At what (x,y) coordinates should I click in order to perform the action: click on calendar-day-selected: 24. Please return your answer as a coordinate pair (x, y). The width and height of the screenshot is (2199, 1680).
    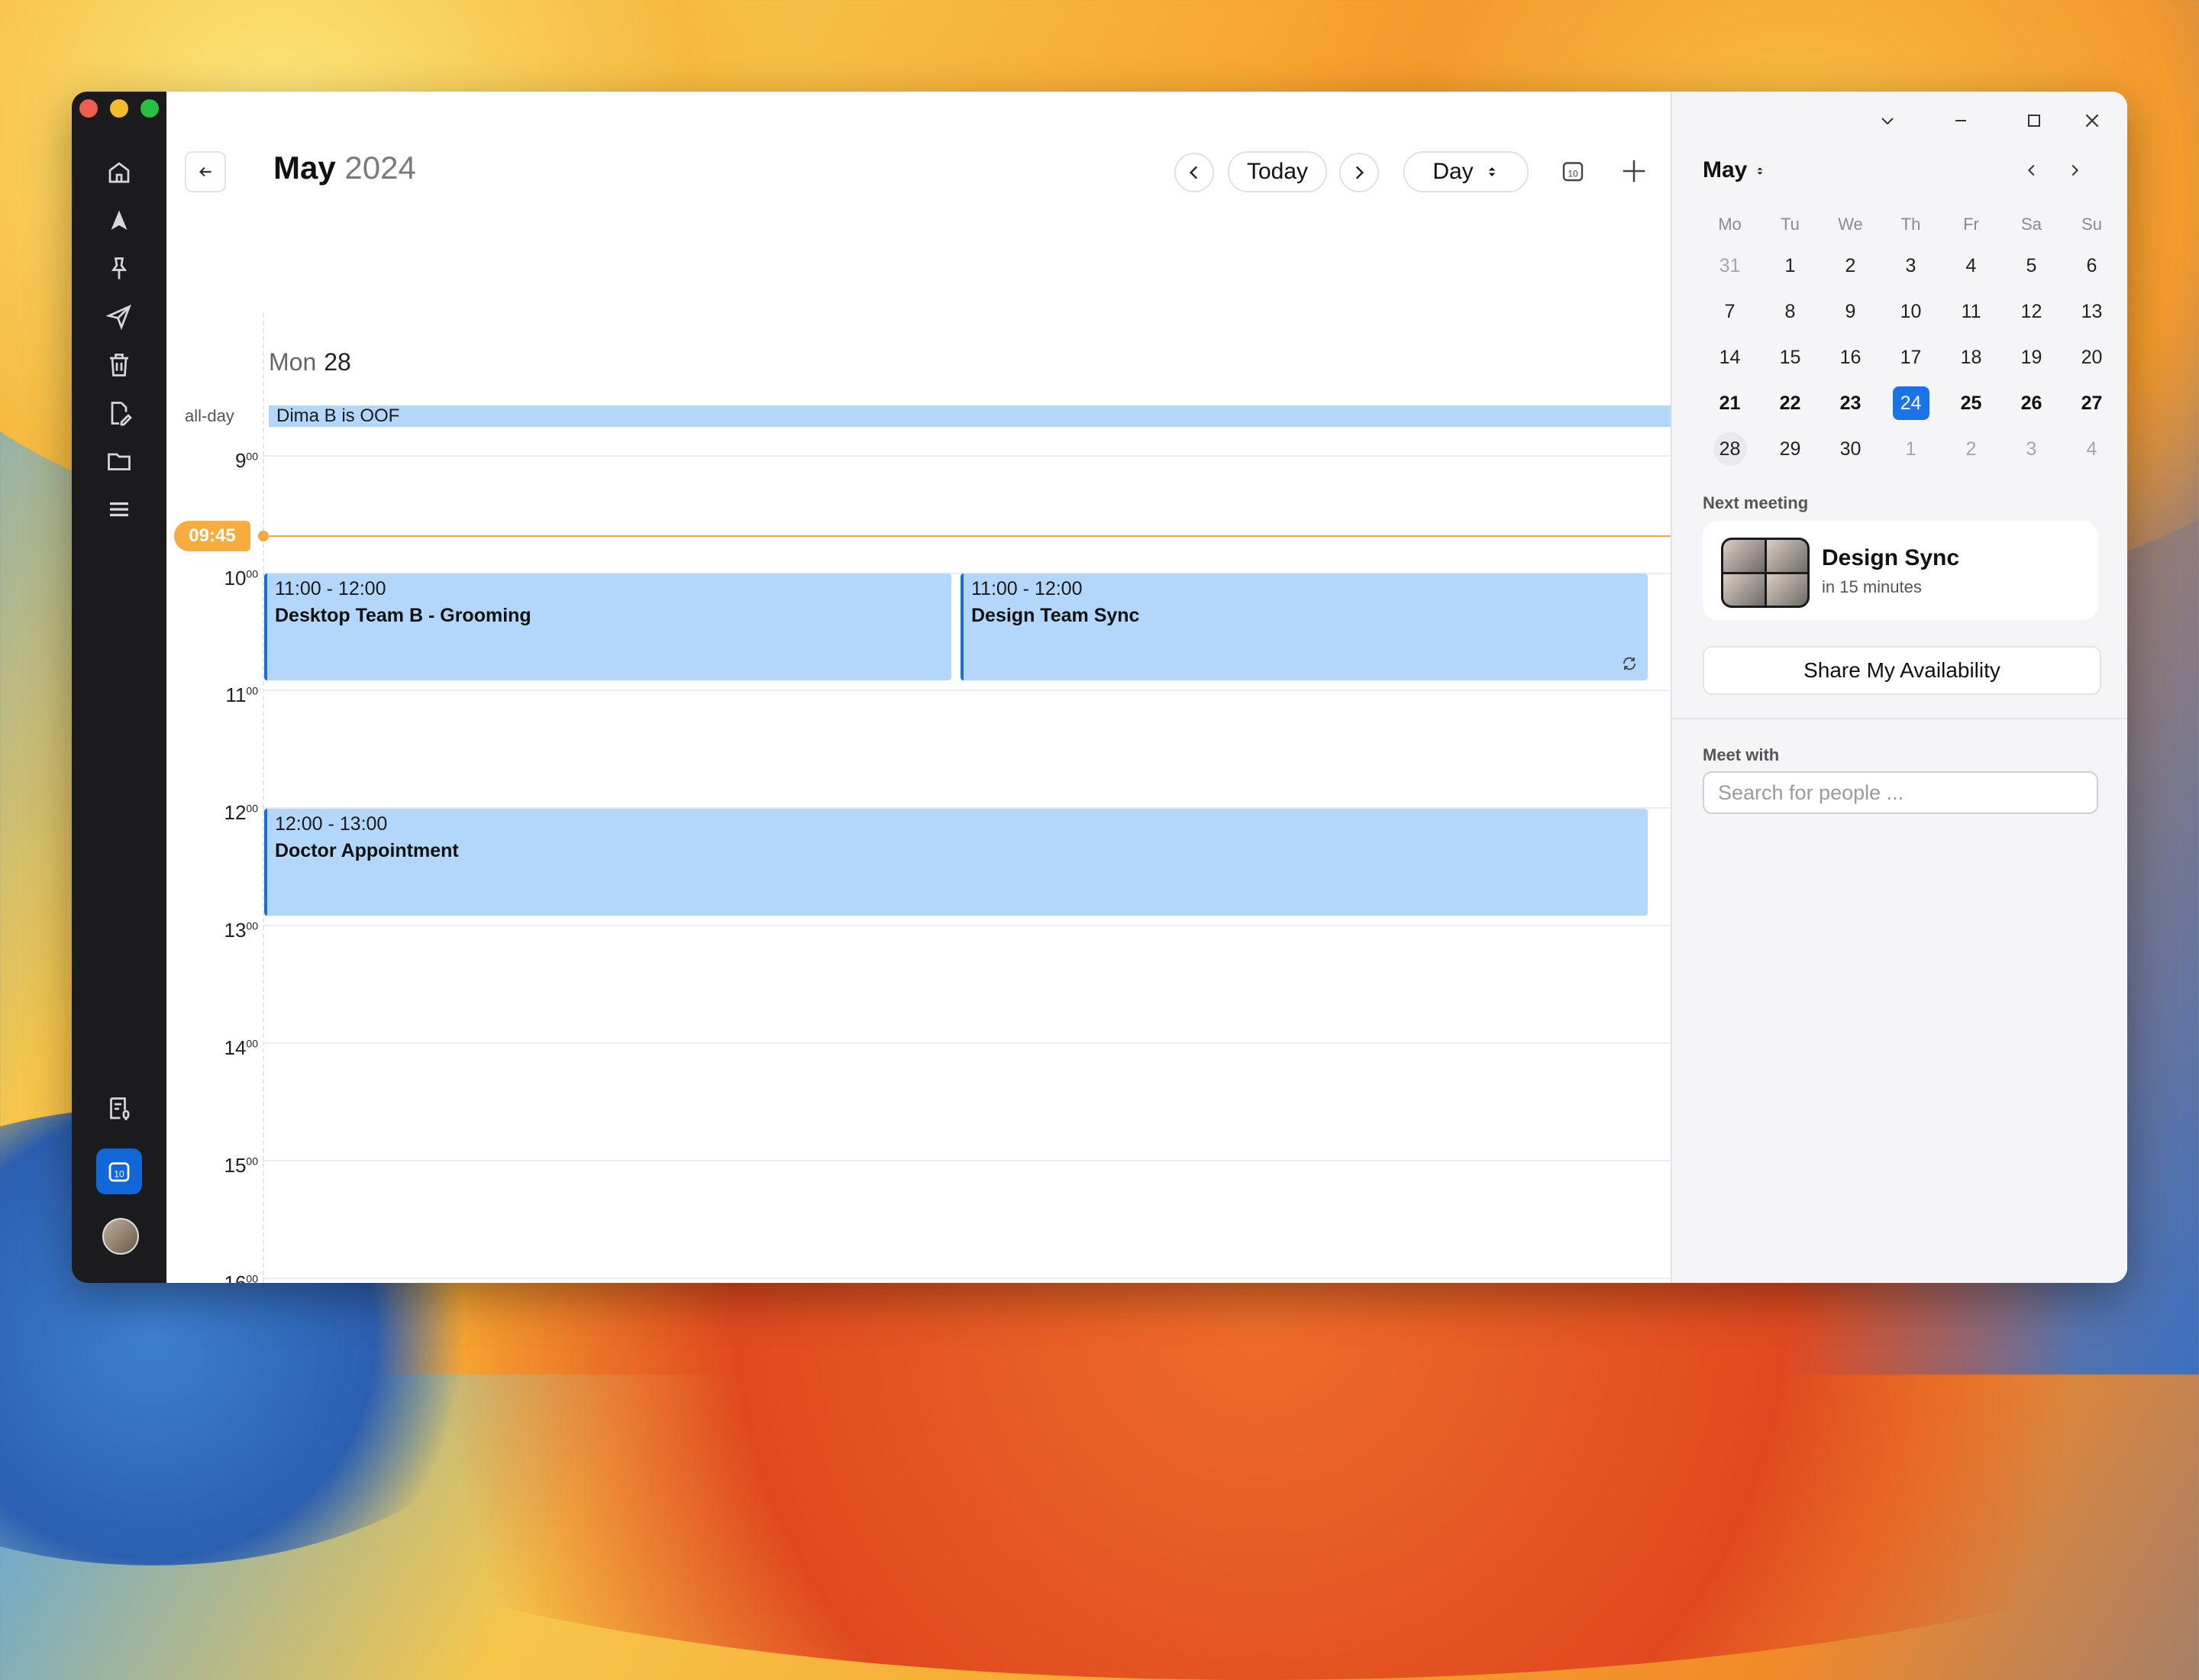
    Looking at the image, I should click on (1911, 403).